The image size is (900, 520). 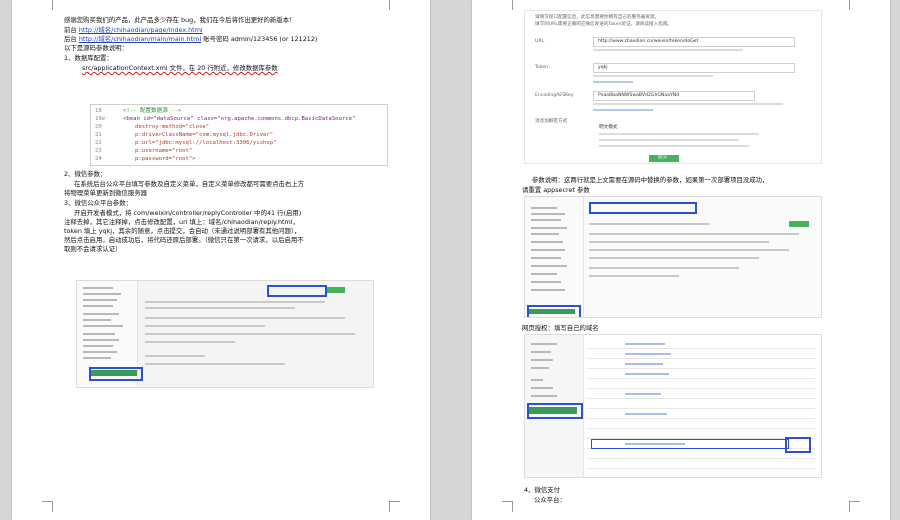 I want to click on front-label: 前台, so click(x=70, y=30).